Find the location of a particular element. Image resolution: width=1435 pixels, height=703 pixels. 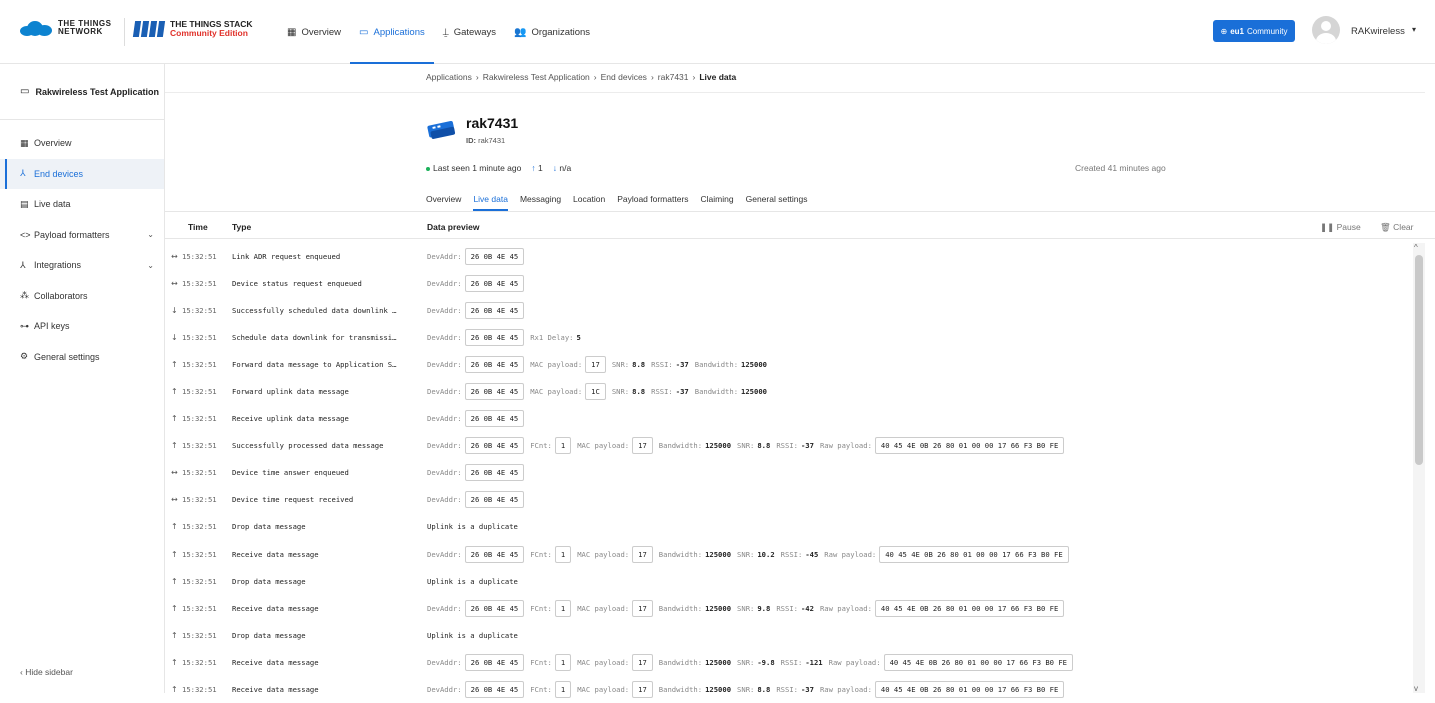

preview-value-box: 17 is located at coordinates (642, 608).